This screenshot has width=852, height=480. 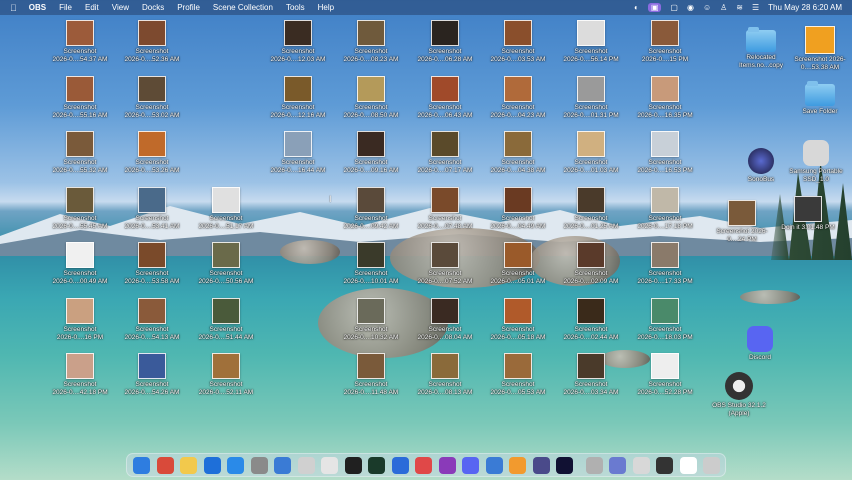 What do you see at coordinates (761, 48) in the screenshot?
I see `relocated-items-folder: Relocated Items.no...copy` at bounding box center [761, 48].